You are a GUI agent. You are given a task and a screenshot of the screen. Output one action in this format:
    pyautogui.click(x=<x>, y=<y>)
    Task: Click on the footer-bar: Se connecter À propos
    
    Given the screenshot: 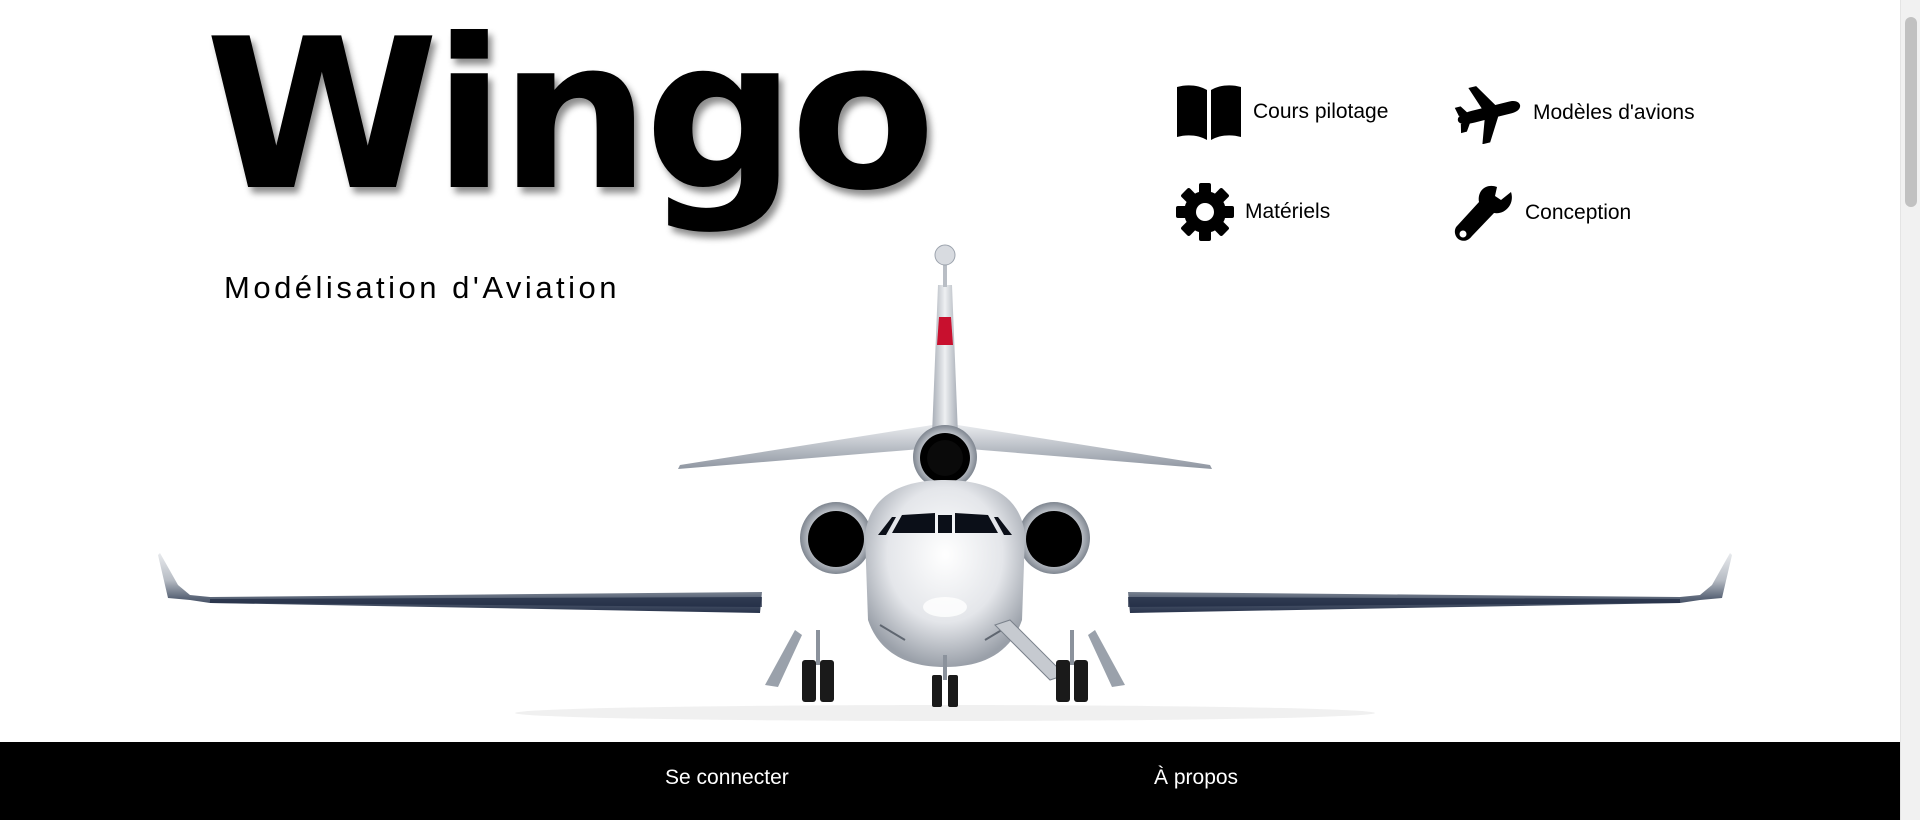 What is the action you would take?
    pyautogui.click(x=950, y=781)
    